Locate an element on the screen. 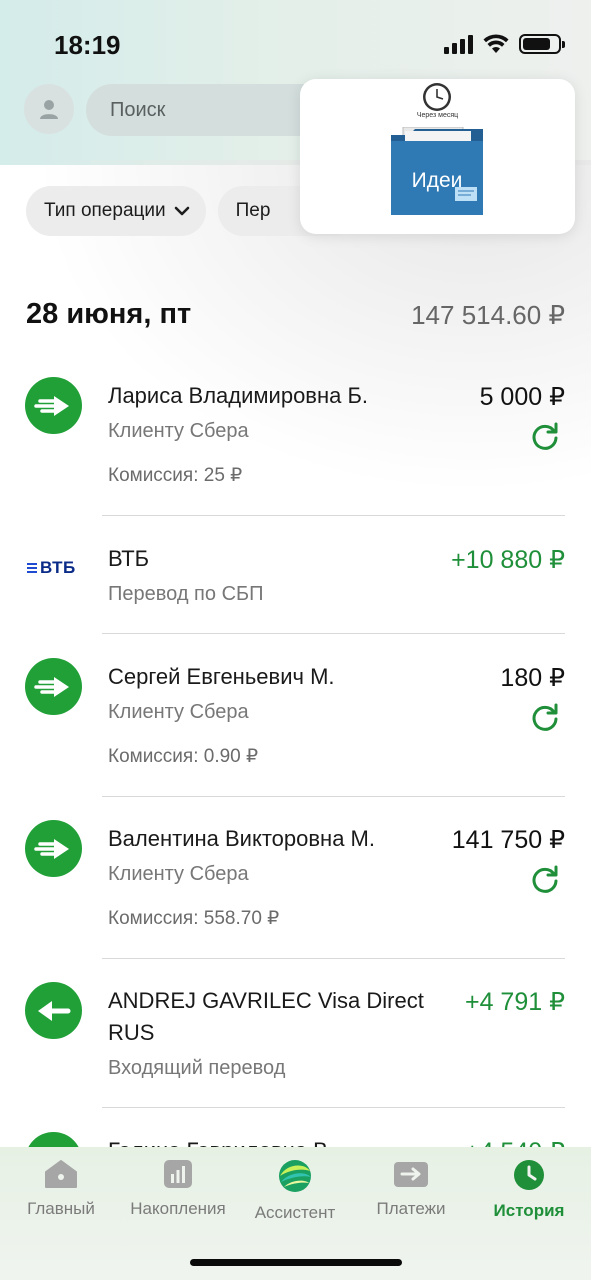  battery-icon is located at coordinates (542, 44).